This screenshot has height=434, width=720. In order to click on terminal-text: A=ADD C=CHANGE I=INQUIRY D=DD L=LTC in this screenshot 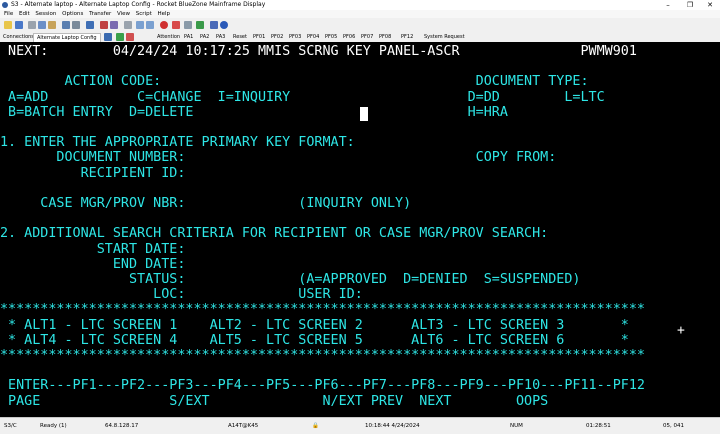, I will do `click(302, 97)`.